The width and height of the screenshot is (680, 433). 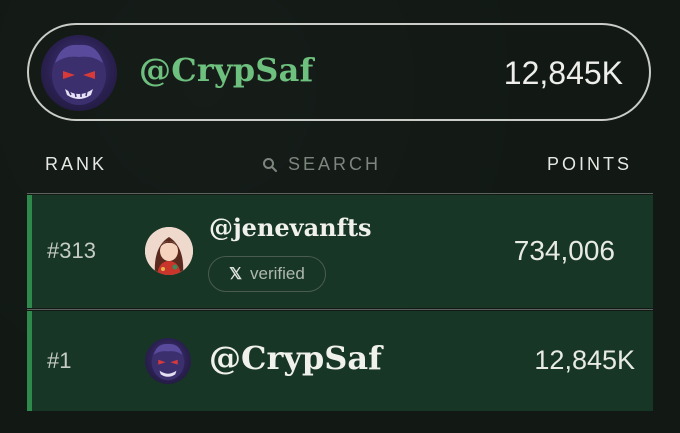 What do you see at coordinates (226, 70) in the screenshot?
I see `user-handle: @CrypSaf` at bounding box center [226, 70].